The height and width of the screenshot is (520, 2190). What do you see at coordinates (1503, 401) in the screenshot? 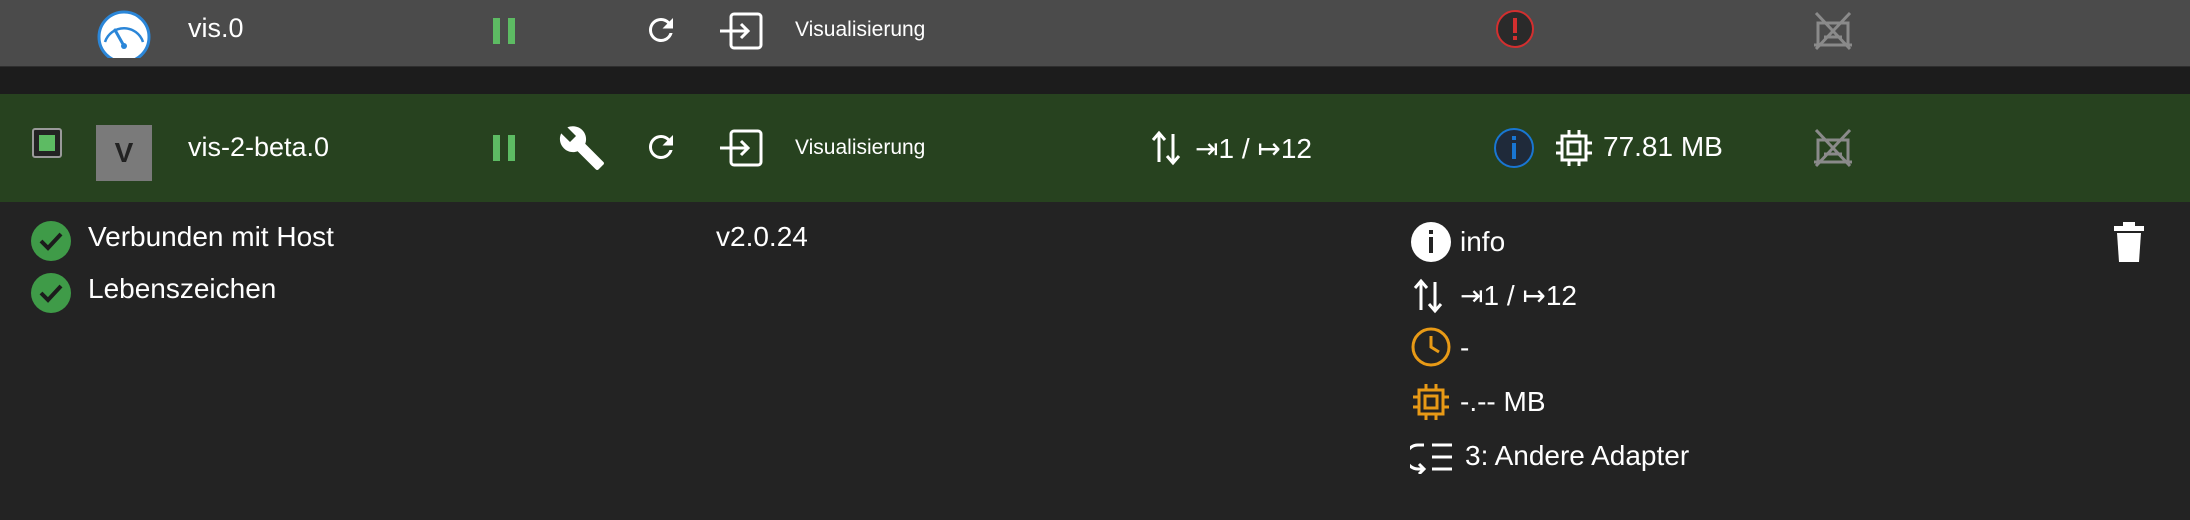
I see `memory-value: -.-- MB` at bounding box center [1503, 401].